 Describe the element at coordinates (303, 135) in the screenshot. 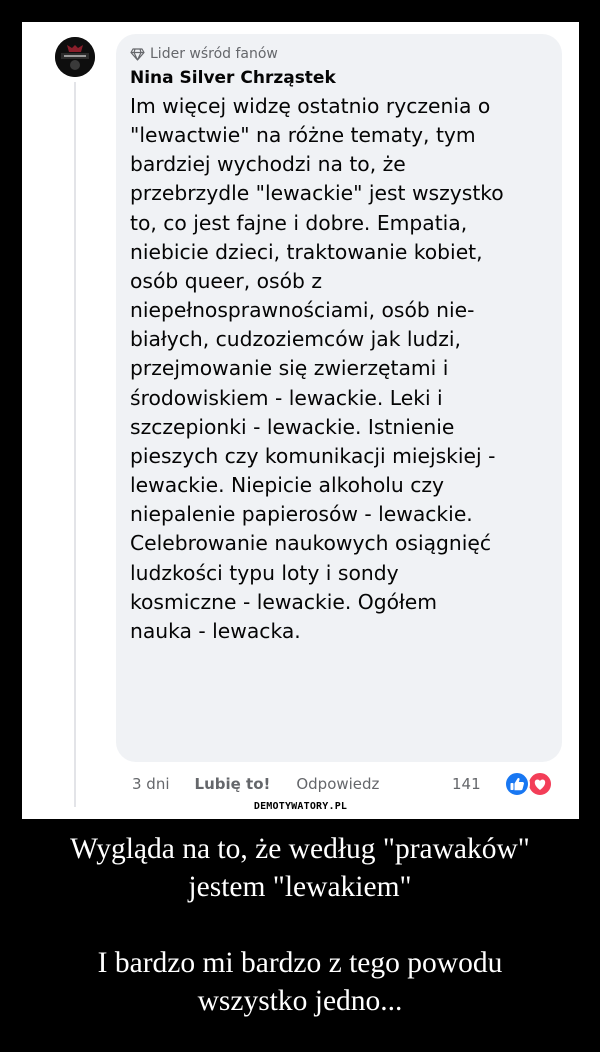

I see `comment-line: "lewactwie" na różne tematy, tym` at that location.